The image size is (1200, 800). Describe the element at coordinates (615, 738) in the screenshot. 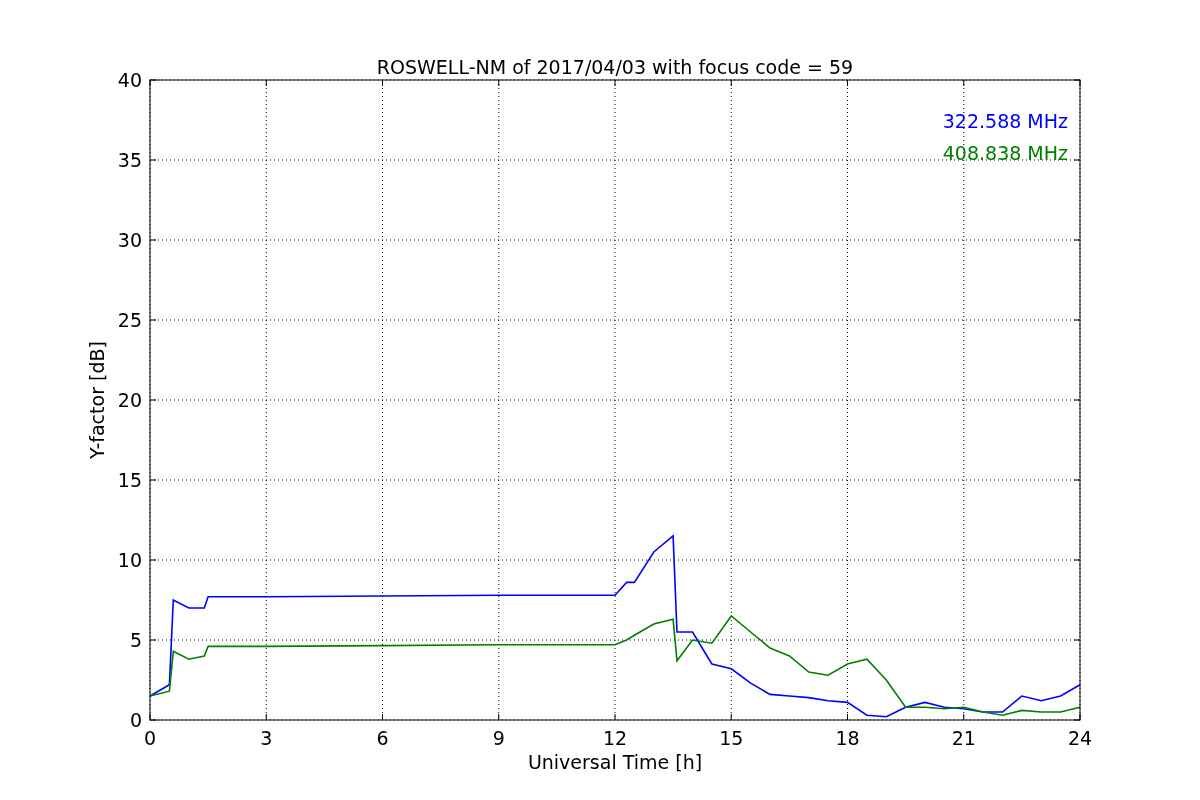

I see `x-tick-label: 12` at that location.